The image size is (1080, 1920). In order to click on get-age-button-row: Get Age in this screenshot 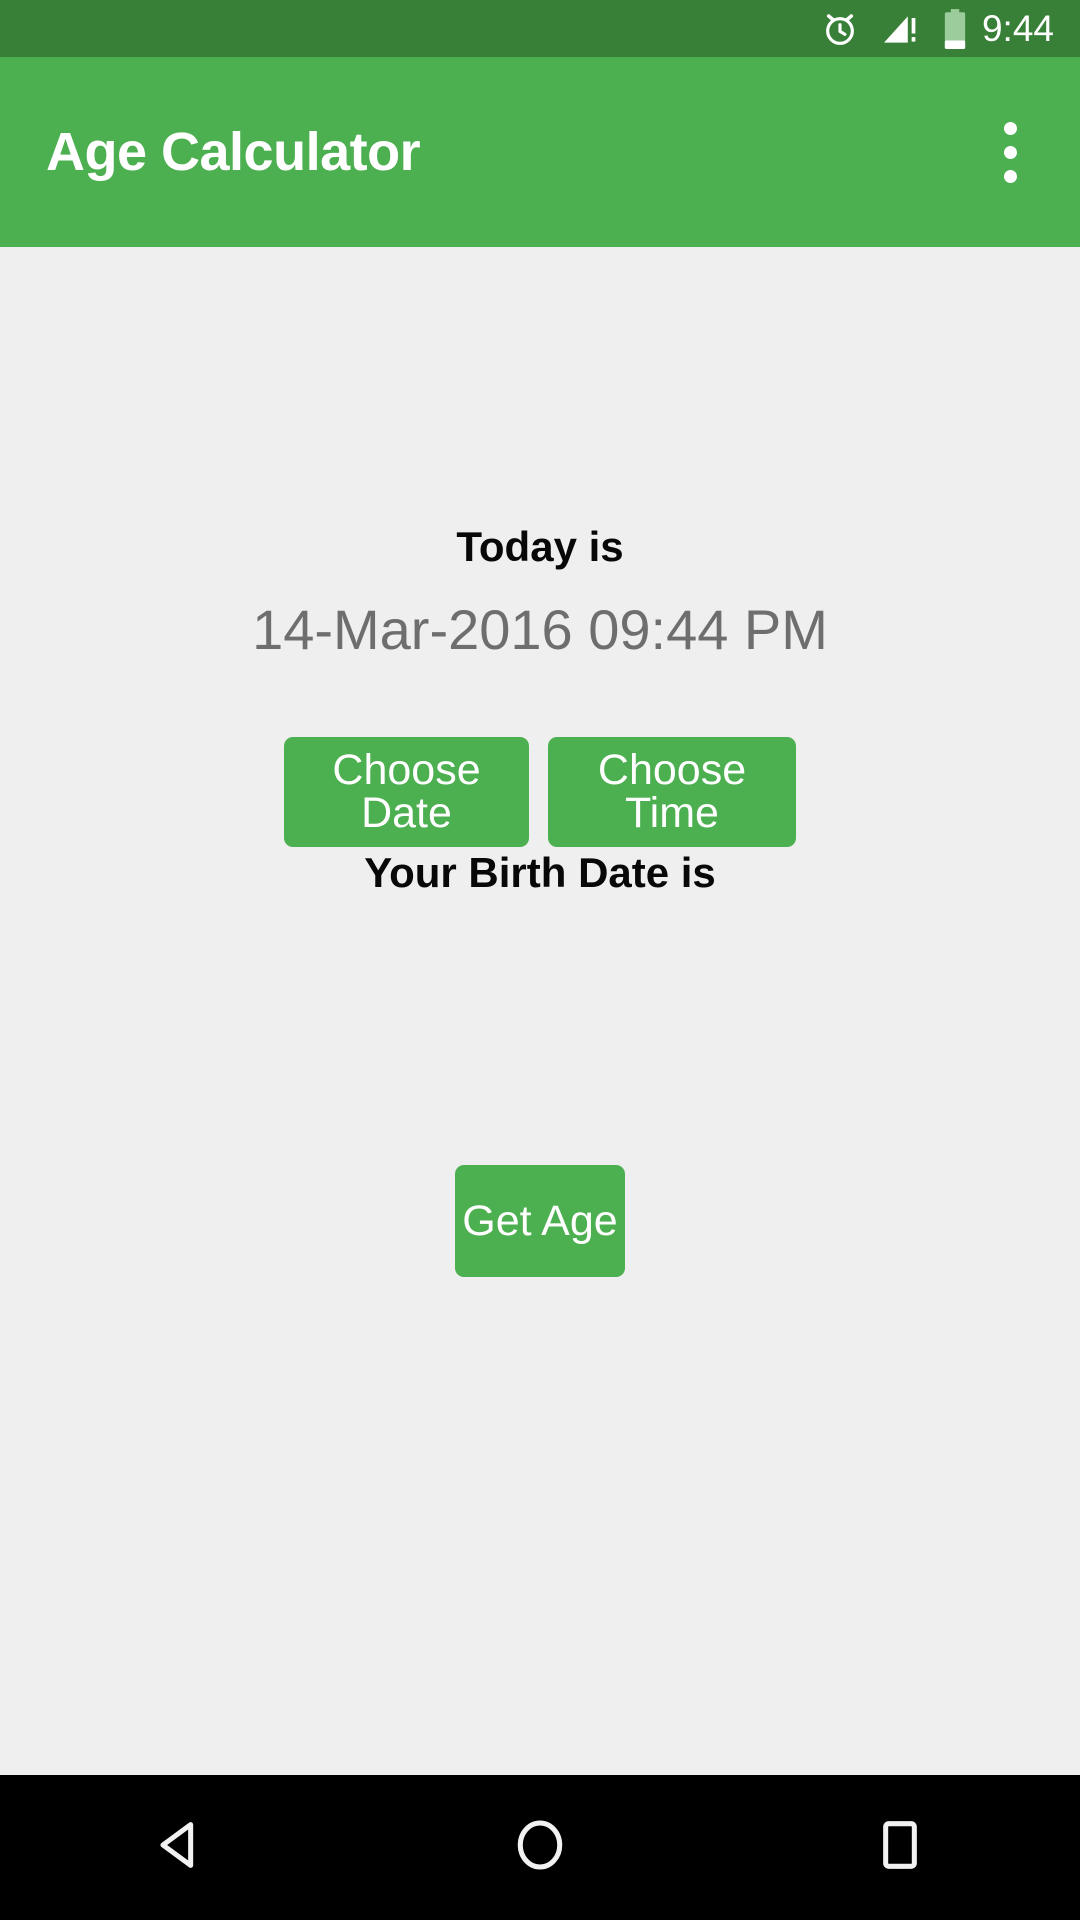, I will do `click(540, 1221)`.